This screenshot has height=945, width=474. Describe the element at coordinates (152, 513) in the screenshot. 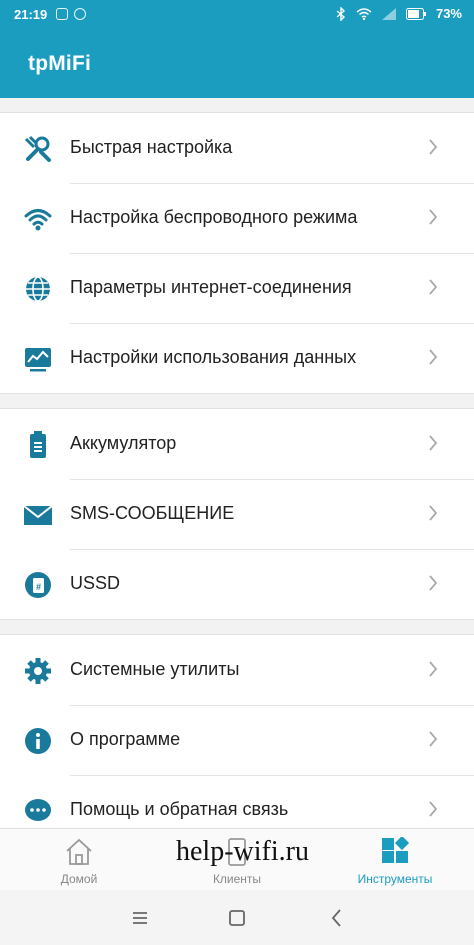

I see `menu-item-label: SMS-СООБЩЕНИЕ` at that location.